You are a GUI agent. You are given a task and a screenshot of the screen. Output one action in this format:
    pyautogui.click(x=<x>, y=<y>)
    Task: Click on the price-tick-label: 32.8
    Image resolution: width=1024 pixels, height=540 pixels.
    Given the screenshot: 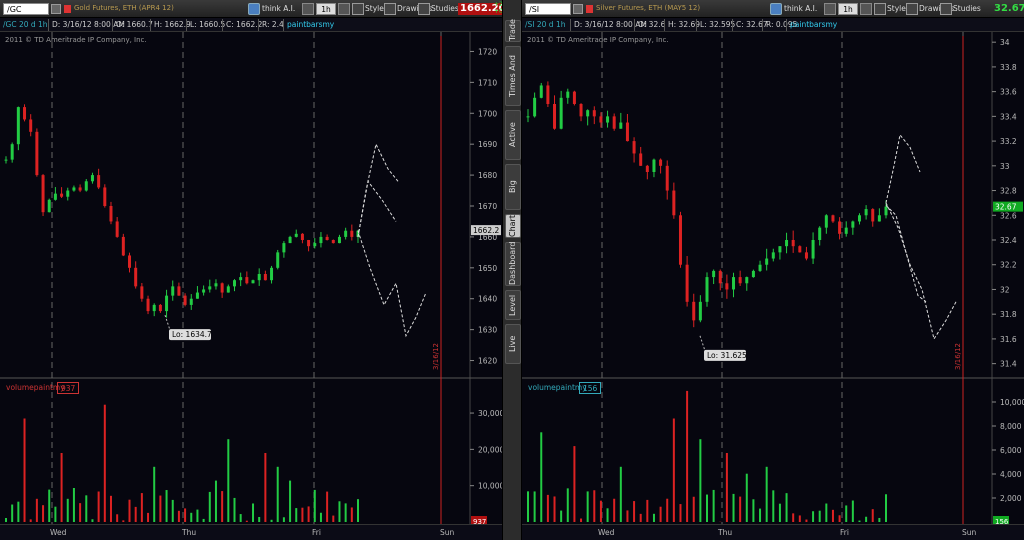 What is the action you would take?
    pyautogui.click(x=1008, y=191)
    